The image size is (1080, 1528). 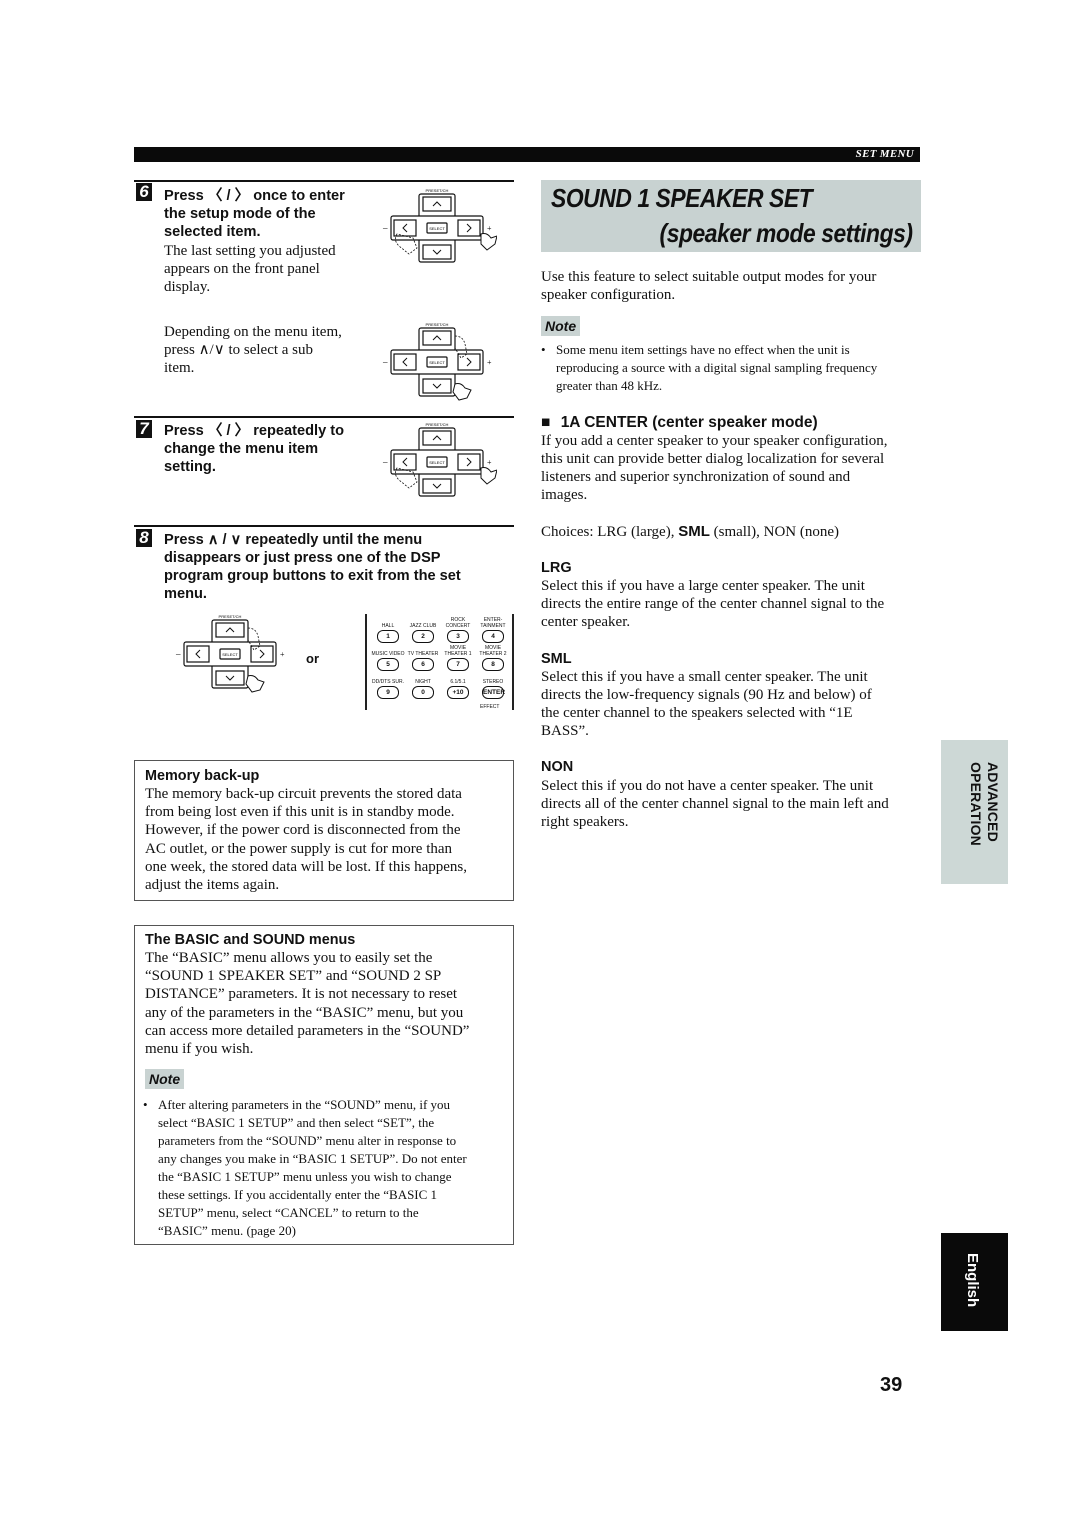 What do you see at coordinates (608, 295) in the screenshot?
I see `body-line: speaker configuration.` at bounding box center [608, 295].